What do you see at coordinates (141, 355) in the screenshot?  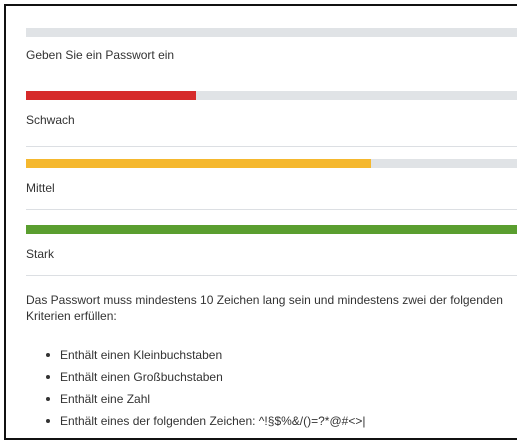 I see `criteria-text: Enthält einen Kleinbuchstaben` at bounding box center [141, 355].